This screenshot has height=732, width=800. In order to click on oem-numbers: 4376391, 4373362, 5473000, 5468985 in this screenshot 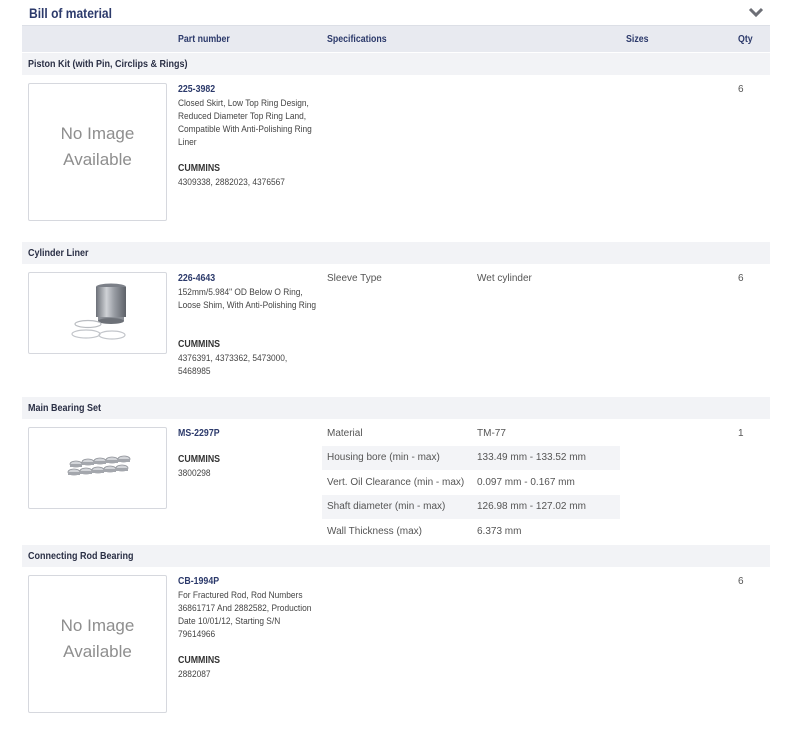, I will do `click(233, 365)`.